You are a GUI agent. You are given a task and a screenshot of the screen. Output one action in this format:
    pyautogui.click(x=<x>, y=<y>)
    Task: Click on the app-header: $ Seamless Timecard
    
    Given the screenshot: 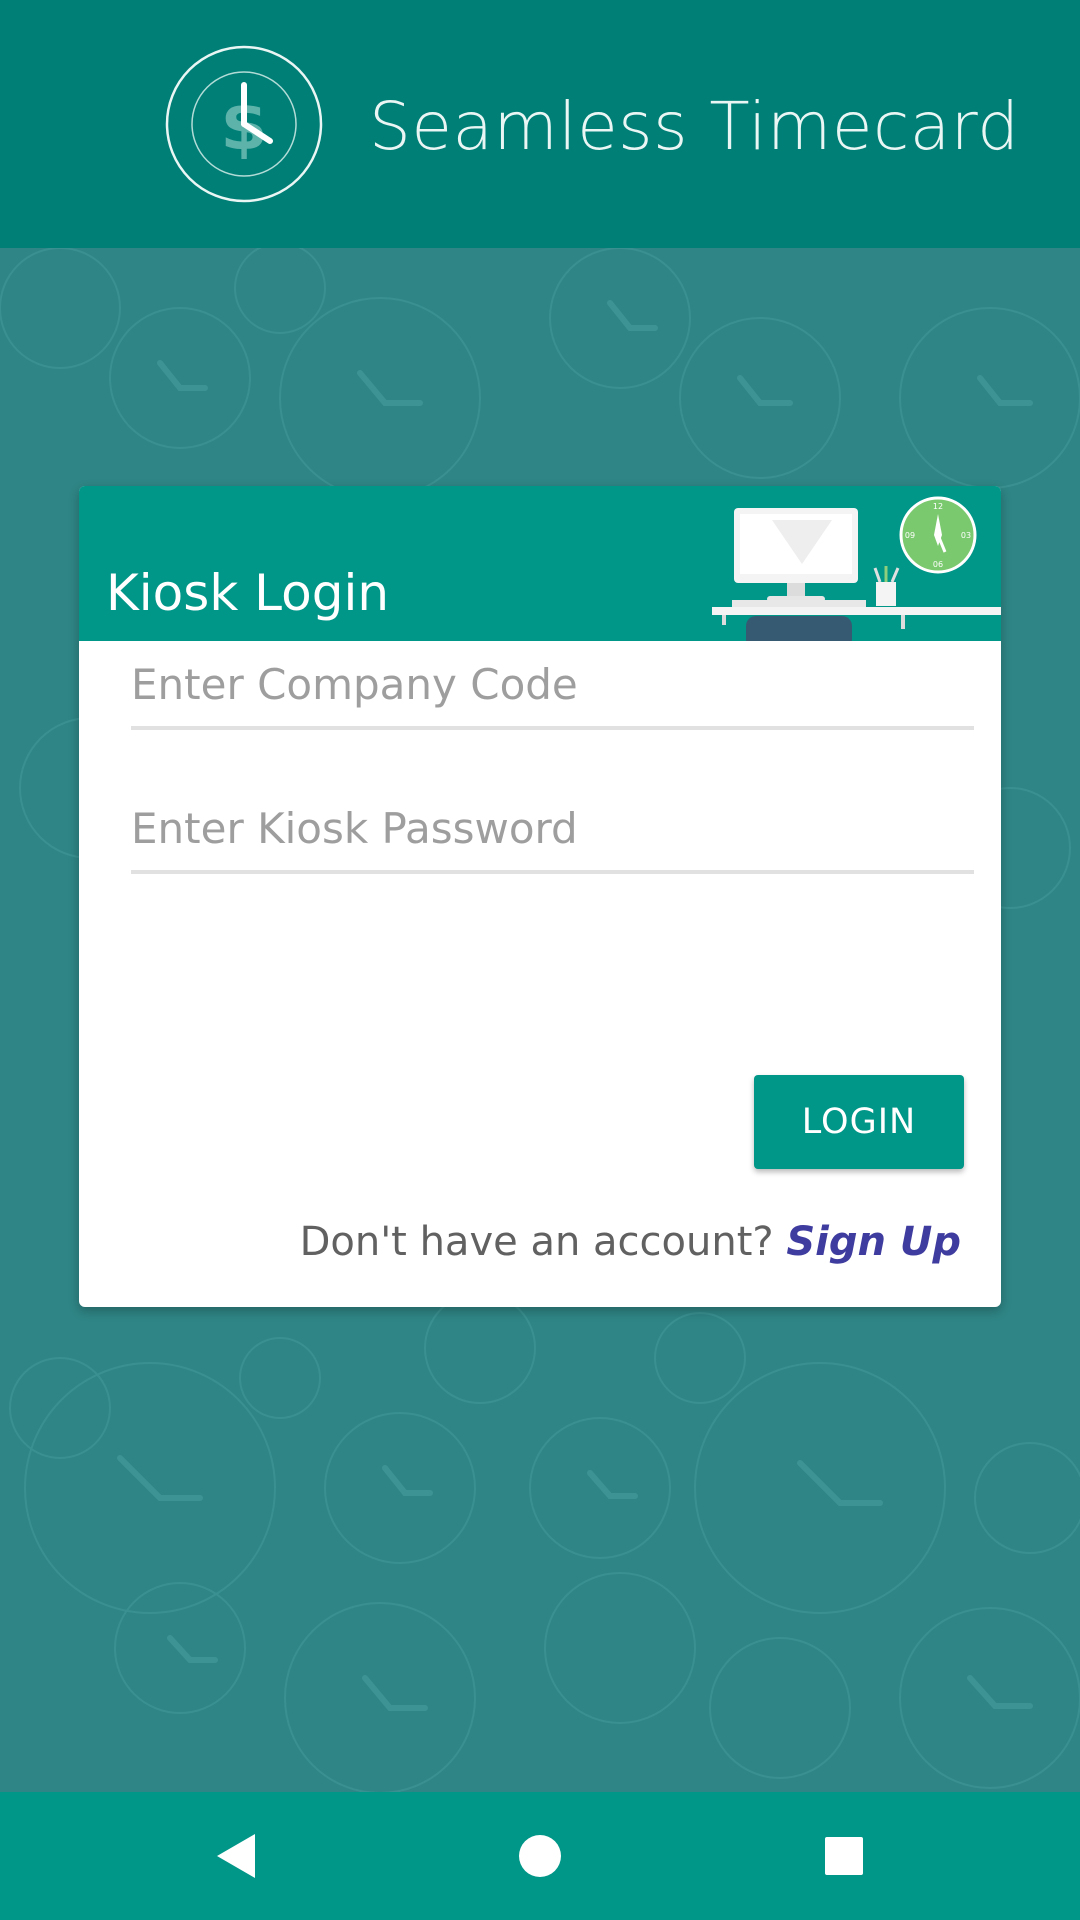 What is the action you would take?
    pyautogui.click(x=540, y=124)
    